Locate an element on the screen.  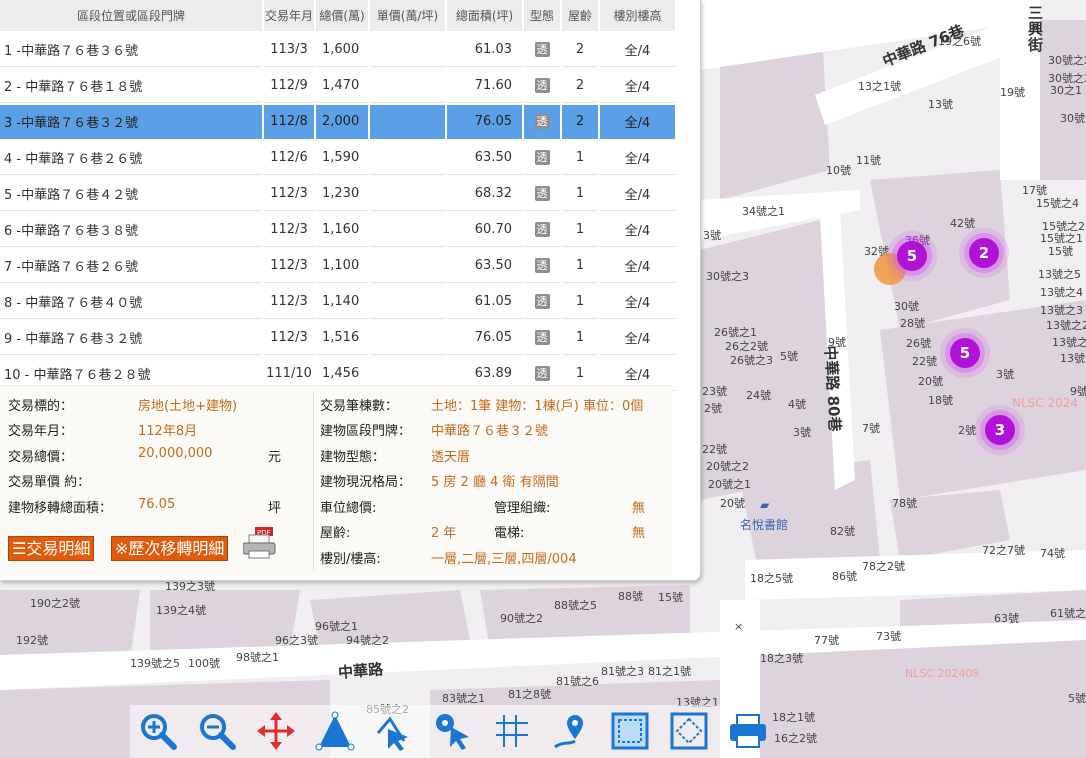
address-label: 18之5號 is located at coordinates (771, 578).